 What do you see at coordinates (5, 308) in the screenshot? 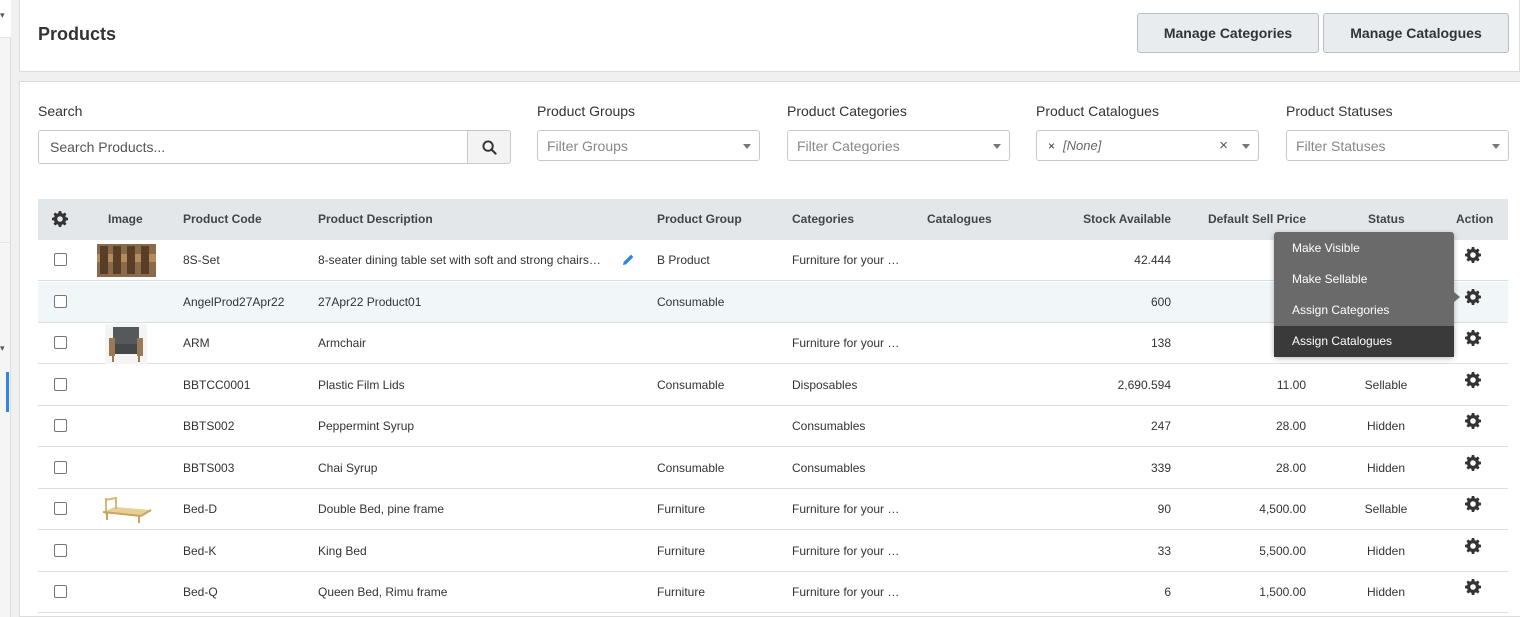
I see `left-nav-strip: ▾ ▾` at bounding box center [5, 308].